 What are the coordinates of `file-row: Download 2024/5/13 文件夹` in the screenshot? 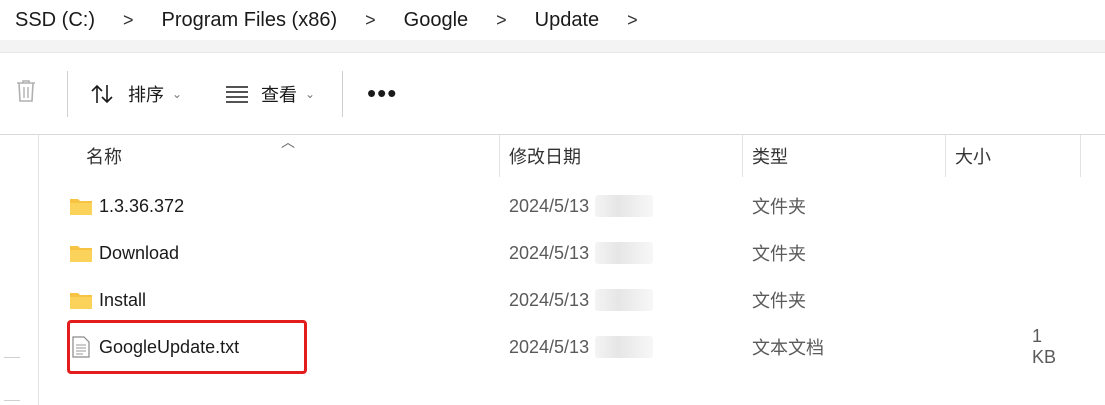 It's located at (572, 253).